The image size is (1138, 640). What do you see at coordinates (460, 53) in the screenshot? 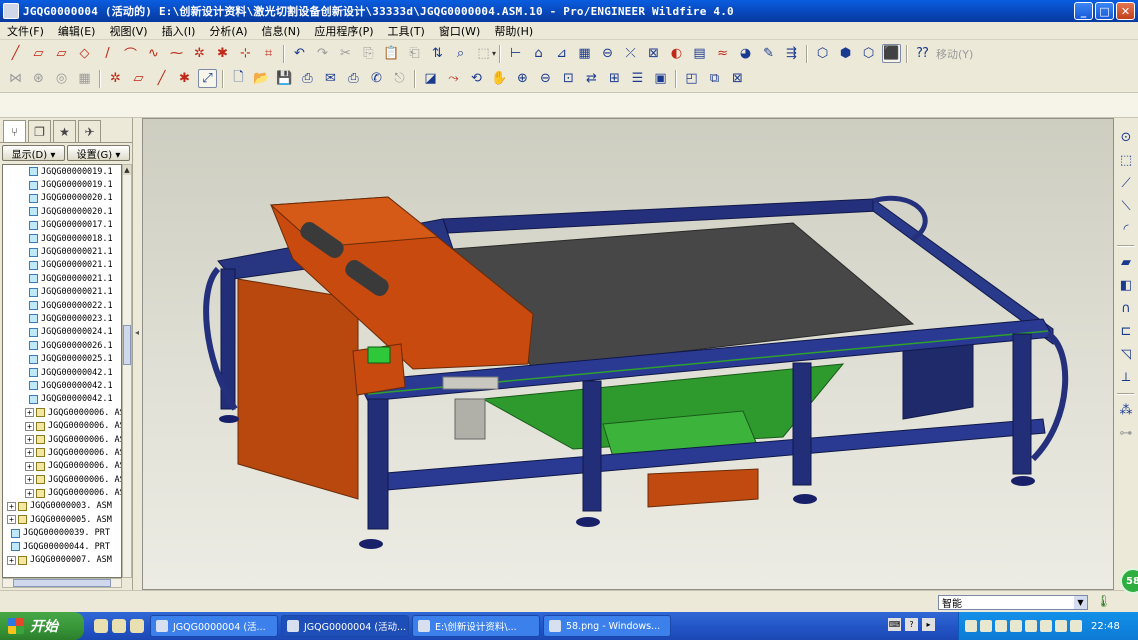
I see `find-icon: ⌕` at bounding box center [460, 53].